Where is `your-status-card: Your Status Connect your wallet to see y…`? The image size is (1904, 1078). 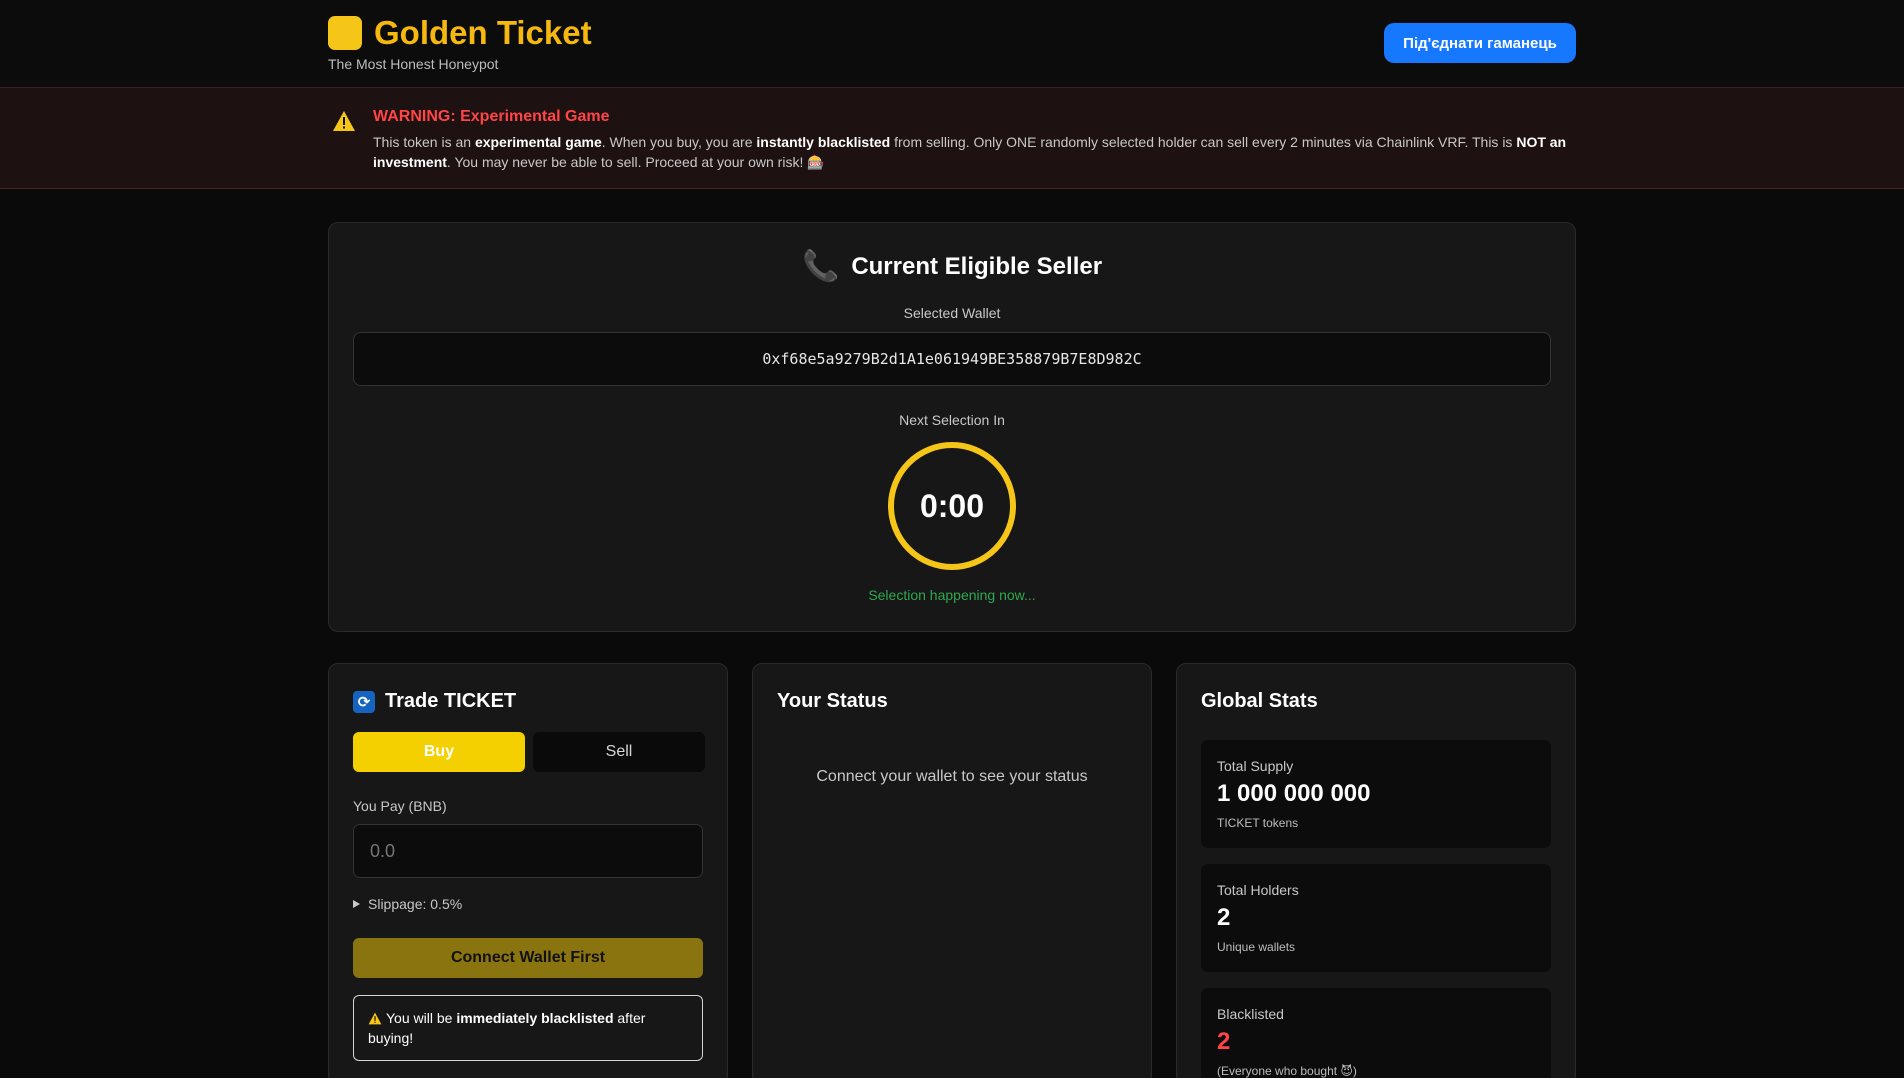
your-status-card: Your Status Connect your wallet to see y… is located at coordinates (952, 870).